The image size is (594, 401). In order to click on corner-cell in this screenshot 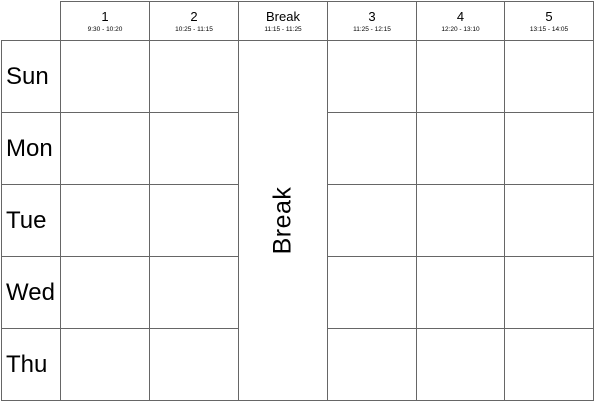, I will do `click(31, 21)`.